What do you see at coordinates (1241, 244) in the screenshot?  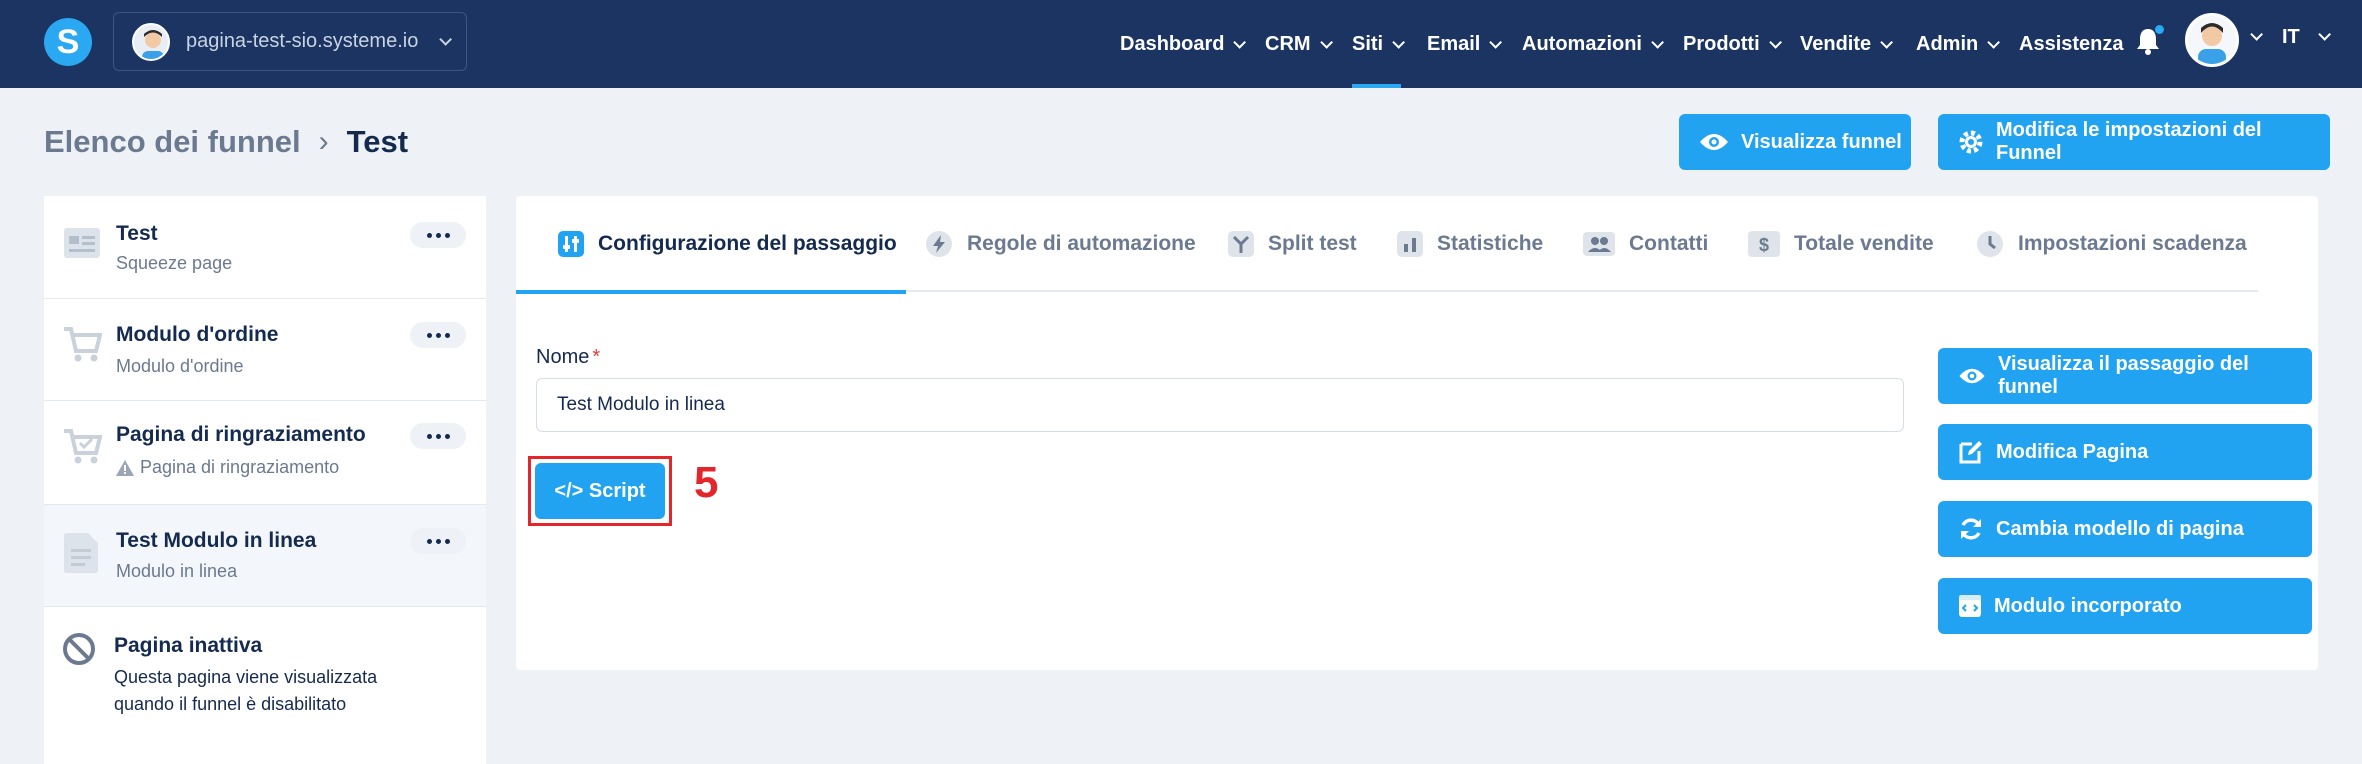 I see `split-icon` at bounding box center [1241, 244].